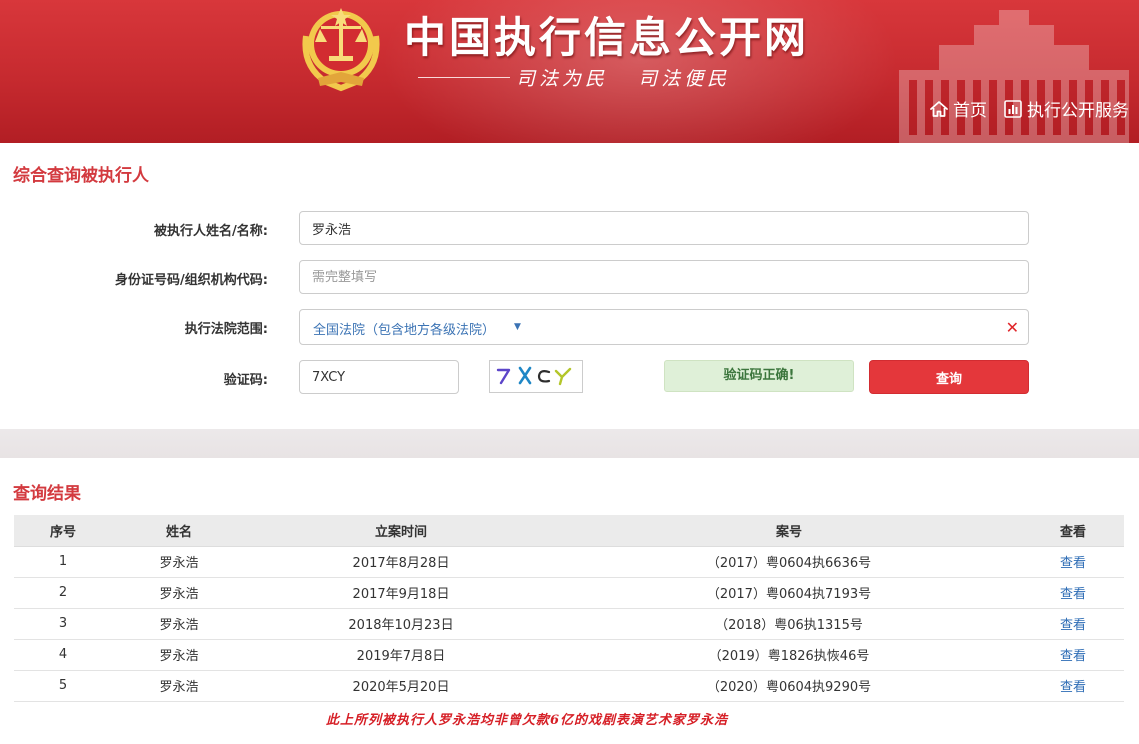 This screenshot has height=744, width=1139. What do you see at coordinates (47, 494) in the screenshot?
I see `results-section-title: 查询结果` at bounding box center [47, 494].